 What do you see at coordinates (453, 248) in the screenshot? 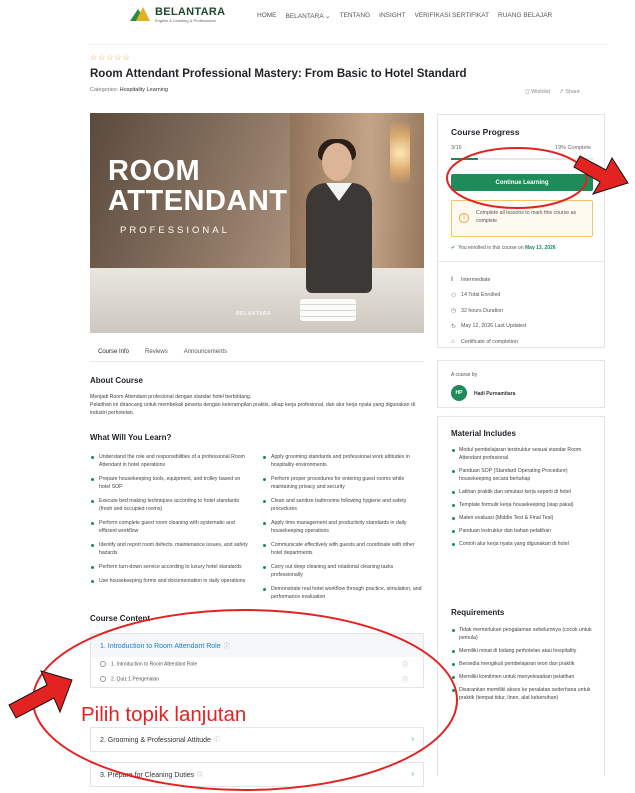
I see `check-badge-icon: ✔` at bounding box center [453, 248].